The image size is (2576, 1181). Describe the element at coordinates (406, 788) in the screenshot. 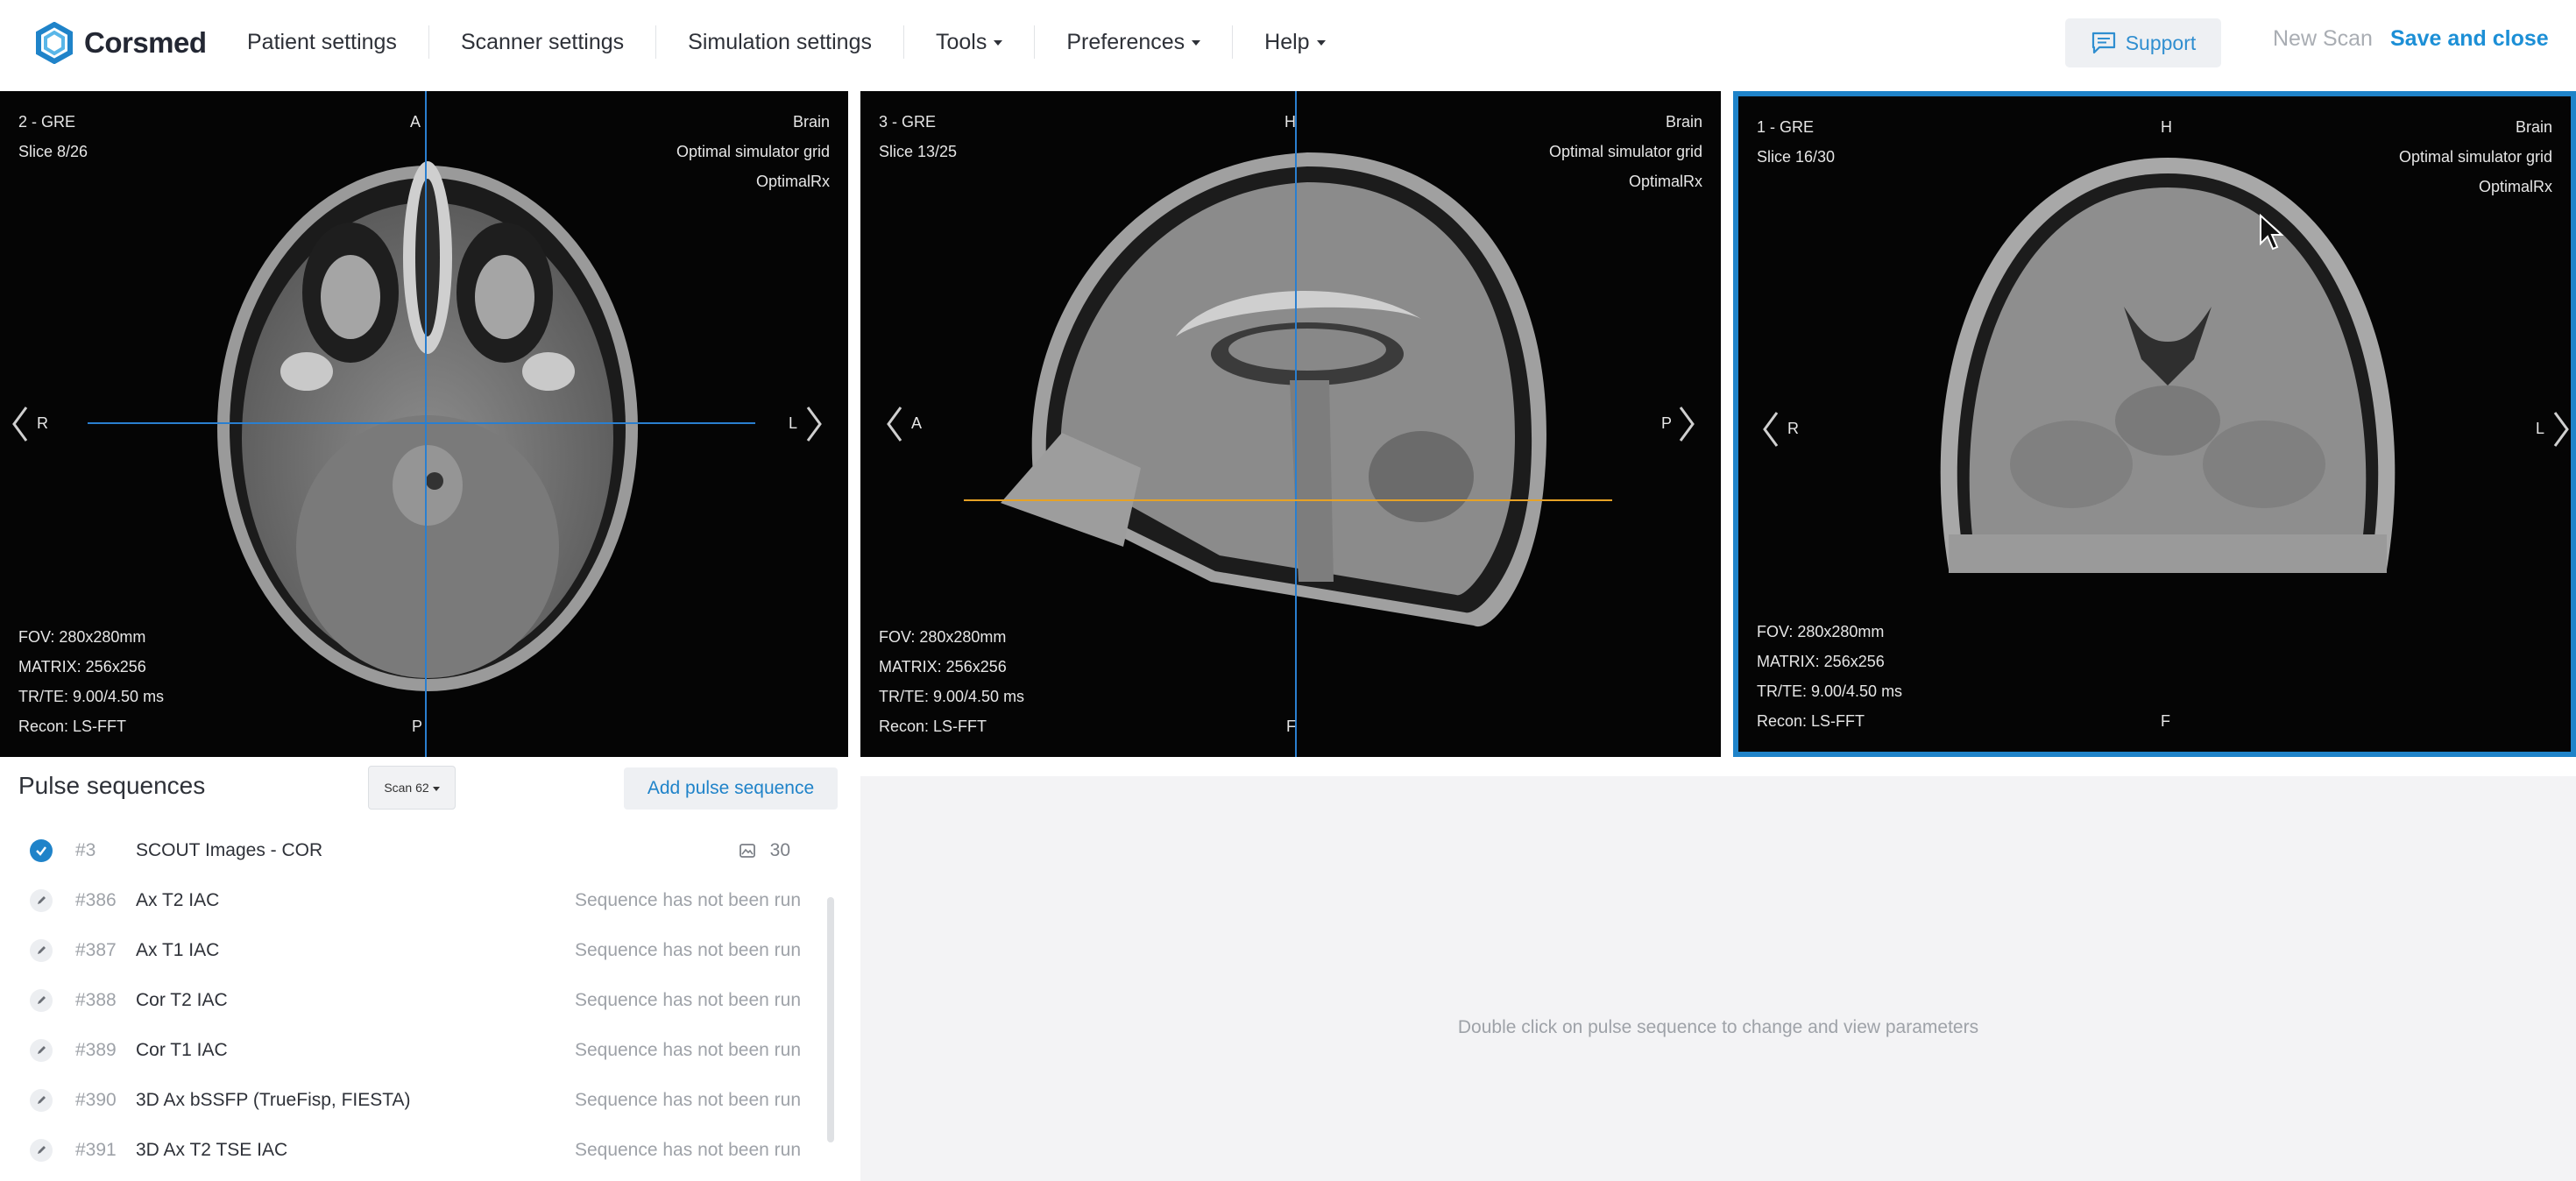

I see `scan-selector-label: Scan 62` at that location.